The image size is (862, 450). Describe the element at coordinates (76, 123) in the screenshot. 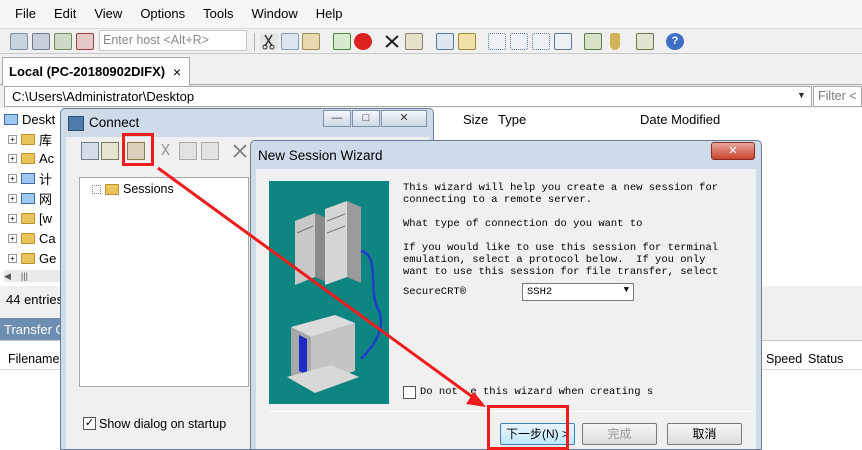

I see `securefx-icon` at that location.